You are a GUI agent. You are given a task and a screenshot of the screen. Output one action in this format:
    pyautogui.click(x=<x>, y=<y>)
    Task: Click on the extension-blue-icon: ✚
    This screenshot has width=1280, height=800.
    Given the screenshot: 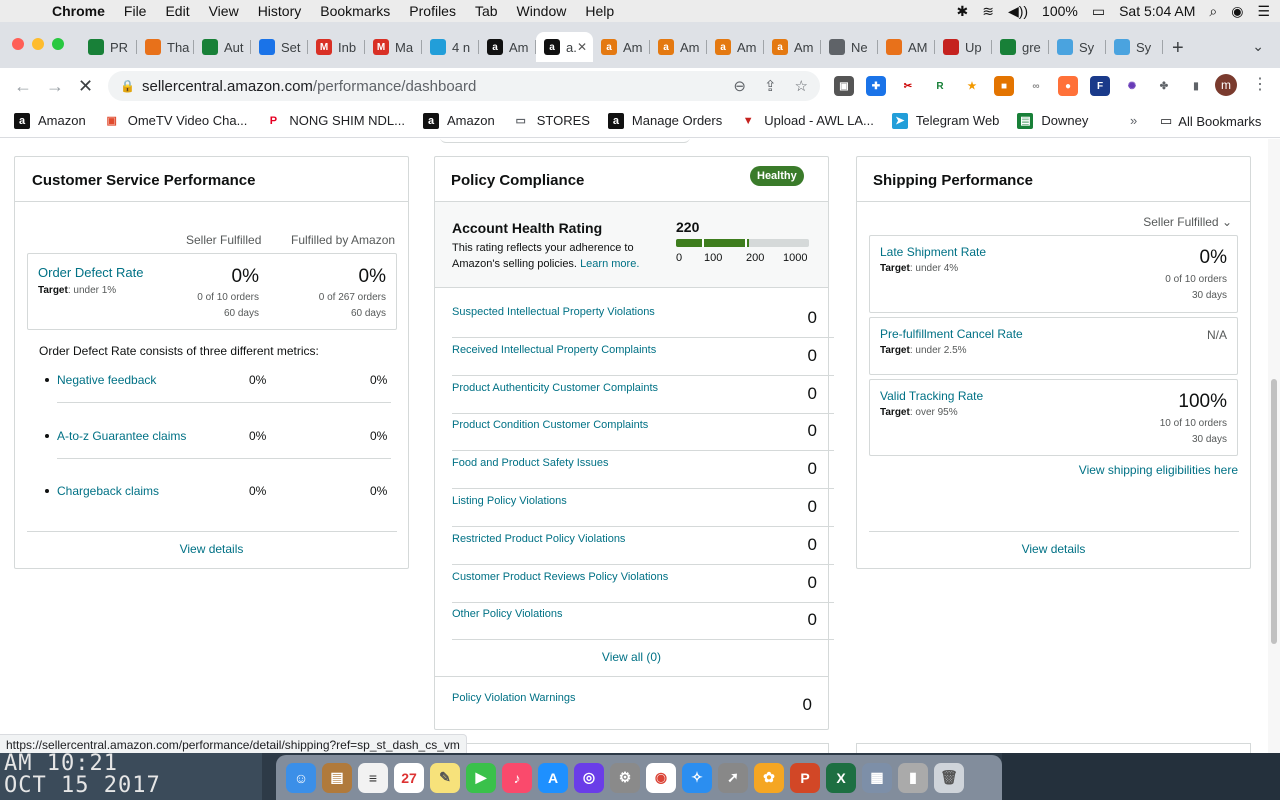 What is the action you would take?
    pyautogui.click(x=876, y=86)
    